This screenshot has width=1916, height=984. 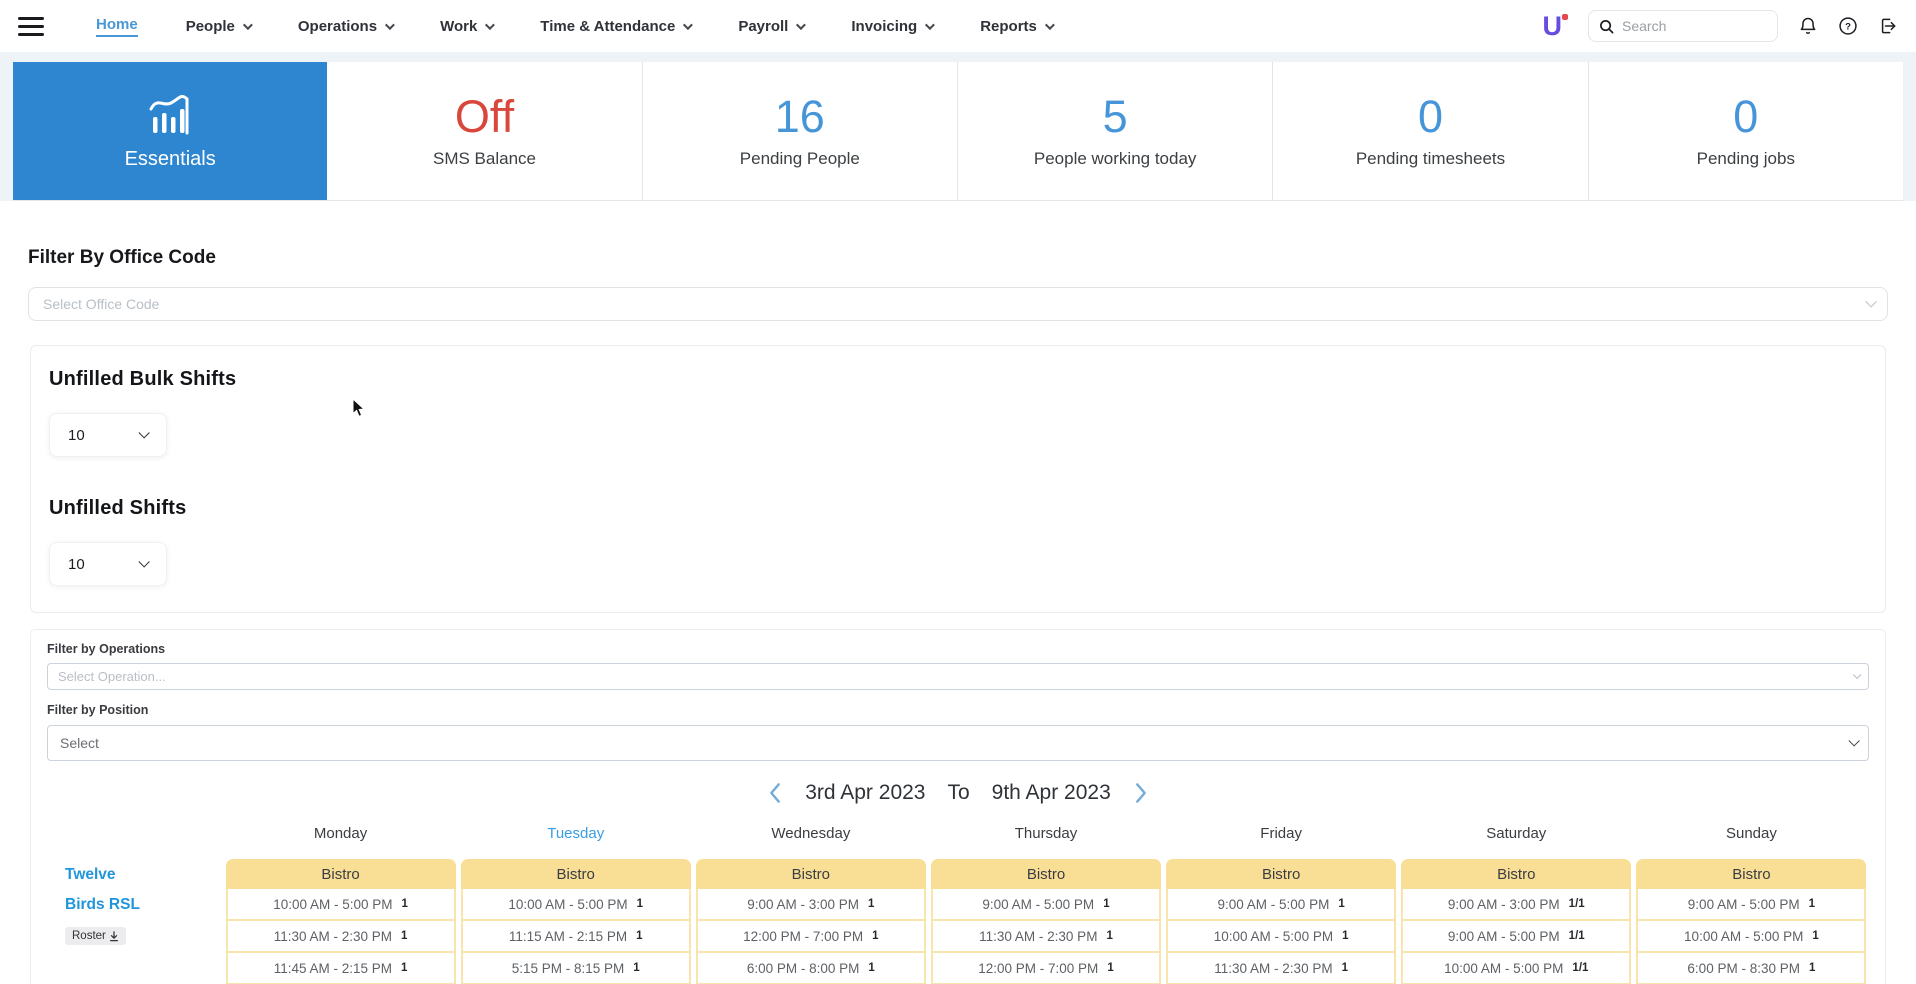 What do you see at coordinates (340, 968) in the screenshot?
I see `shift-cell: 11:45 AM - 2:15 PM 1` at bounding box center [340, 968].